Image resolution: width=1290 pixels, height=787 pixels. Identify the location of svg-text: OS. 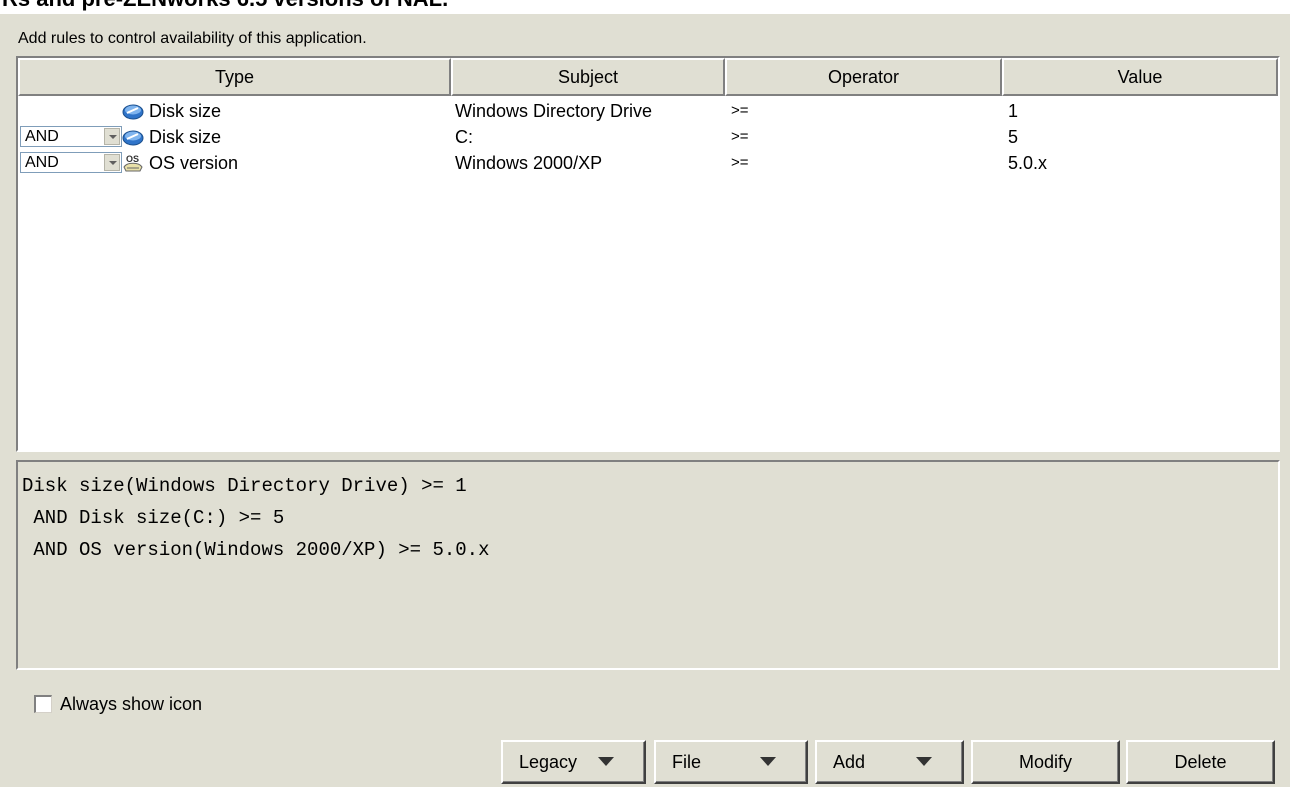
(132, 159).